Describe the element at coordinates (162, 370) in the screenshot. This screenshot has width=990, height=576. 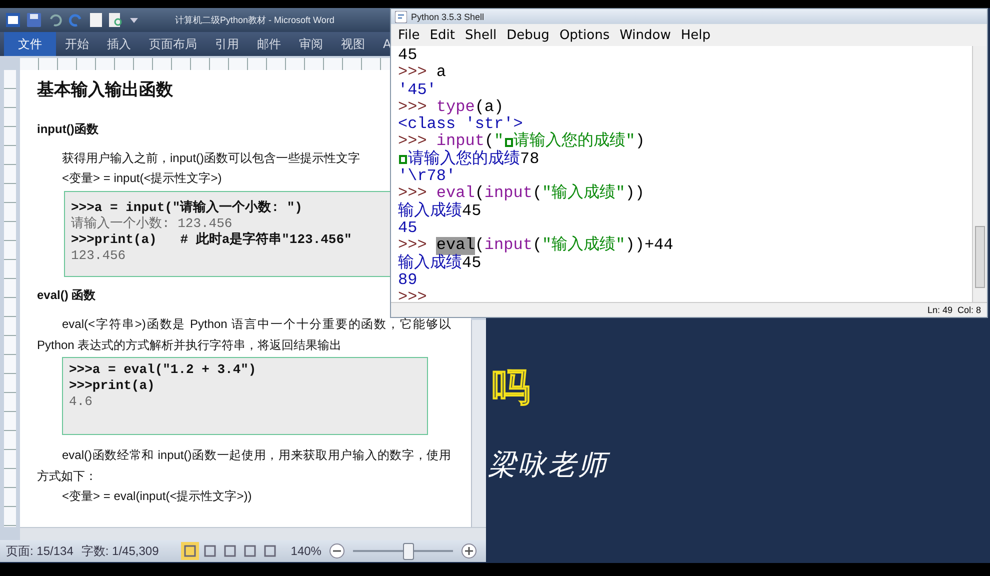
I see `code-line: >>>a = eval("1.2 + 3.4")` at that location.